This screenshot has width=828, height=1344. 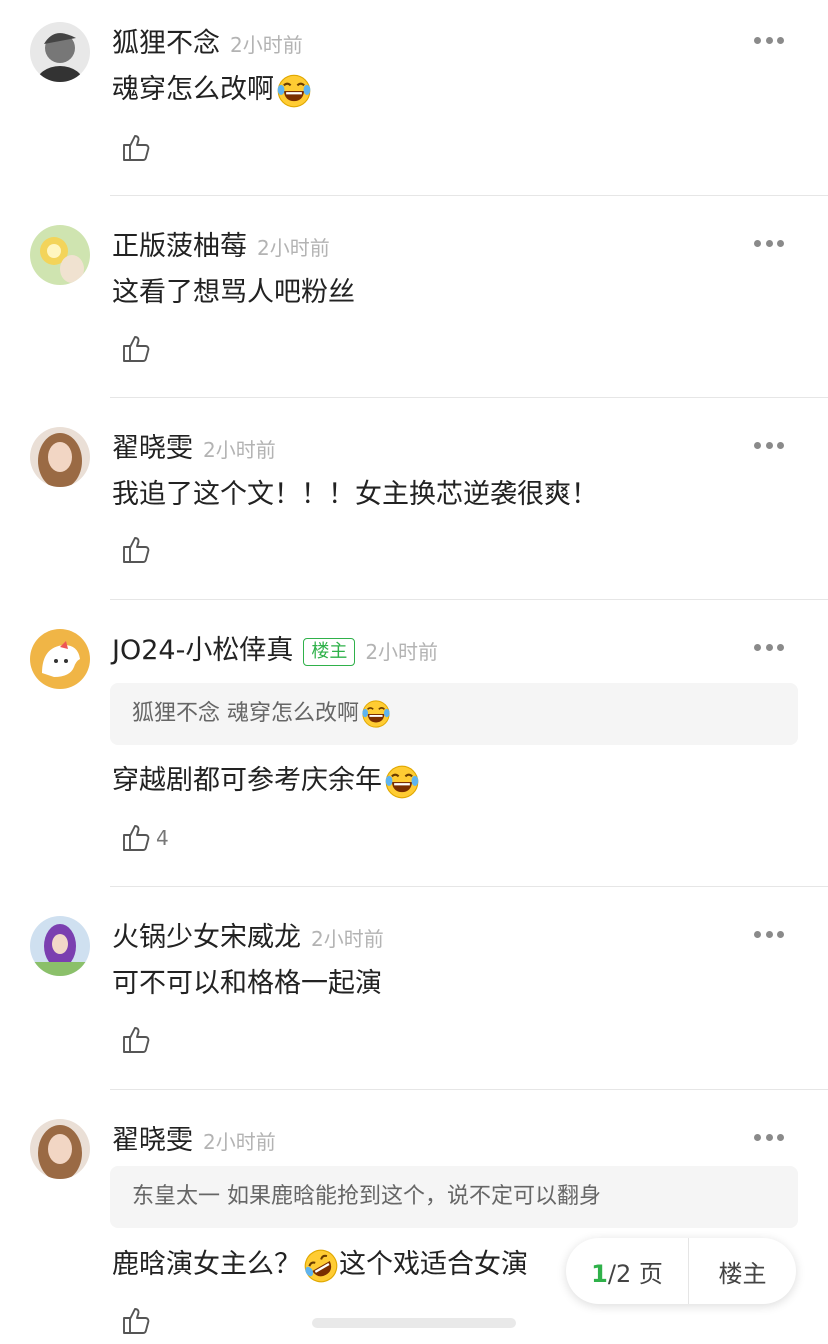 What do you see at coordinates (355, 494) in the screenshot?
I see `comment-text: 我追了这个文！！！女主换芯逆袭很爽！` at bounding box center [355, 494].